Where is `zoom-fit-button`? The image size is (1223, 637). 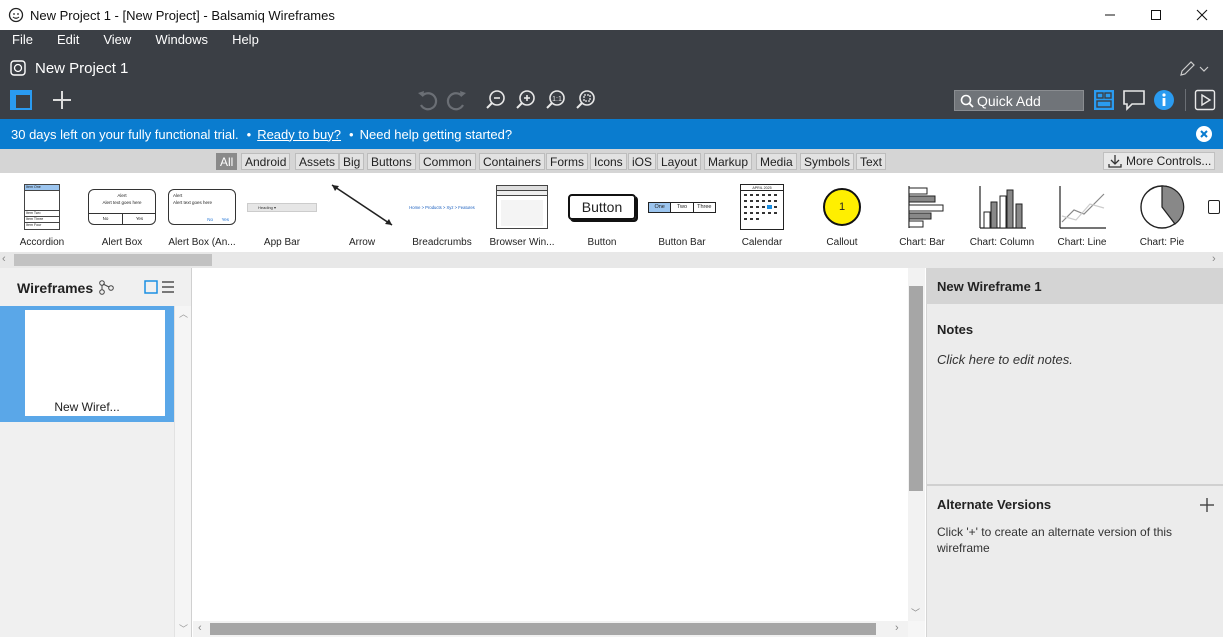
zoom-fit-button is located at coordinates (586, 100).